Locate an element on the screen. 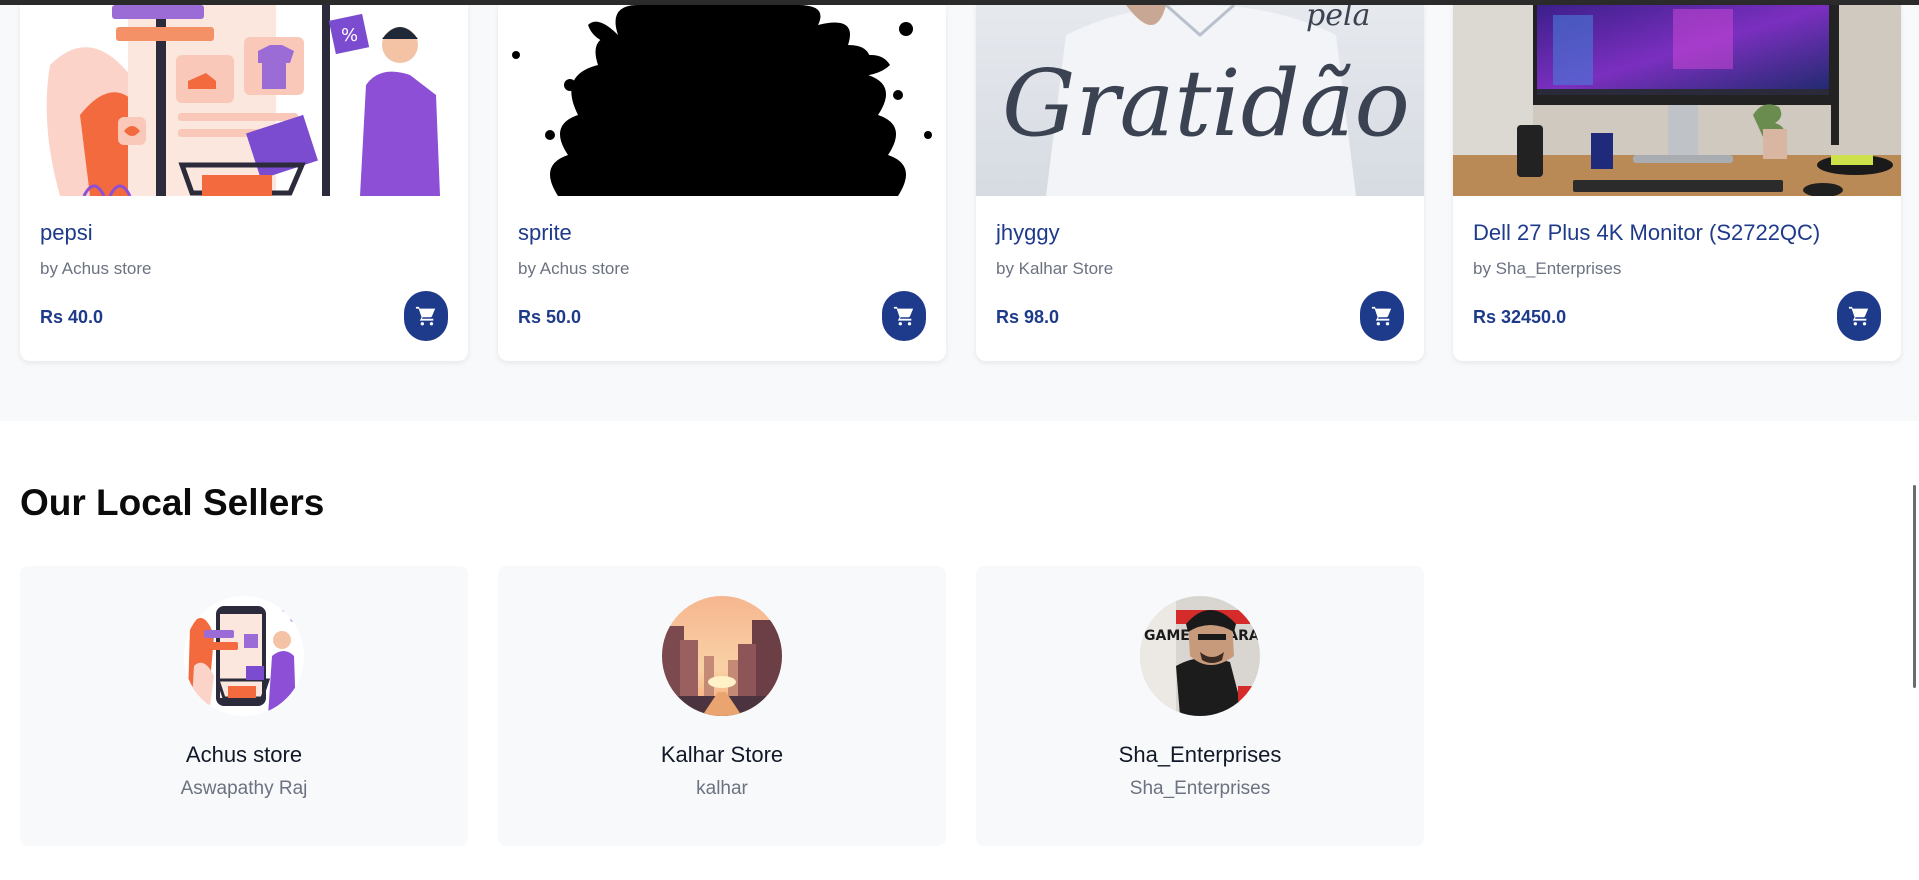 This screenshot has height=880, width=1919. product-price: Rs 40.0 is located at coordinates (72, 317).